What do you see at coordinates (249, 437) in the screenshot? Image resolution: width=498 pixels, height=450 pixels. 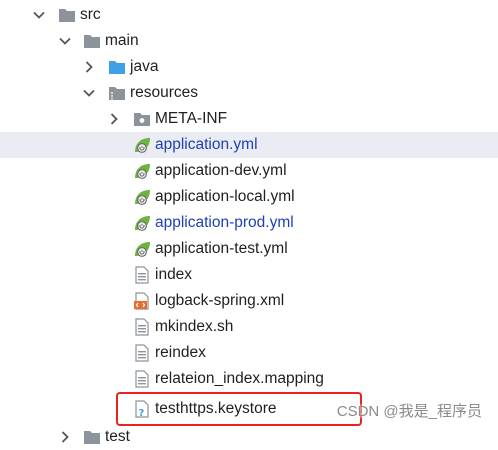 I see `tree-node-test: test` at bounding box center [249, 437].